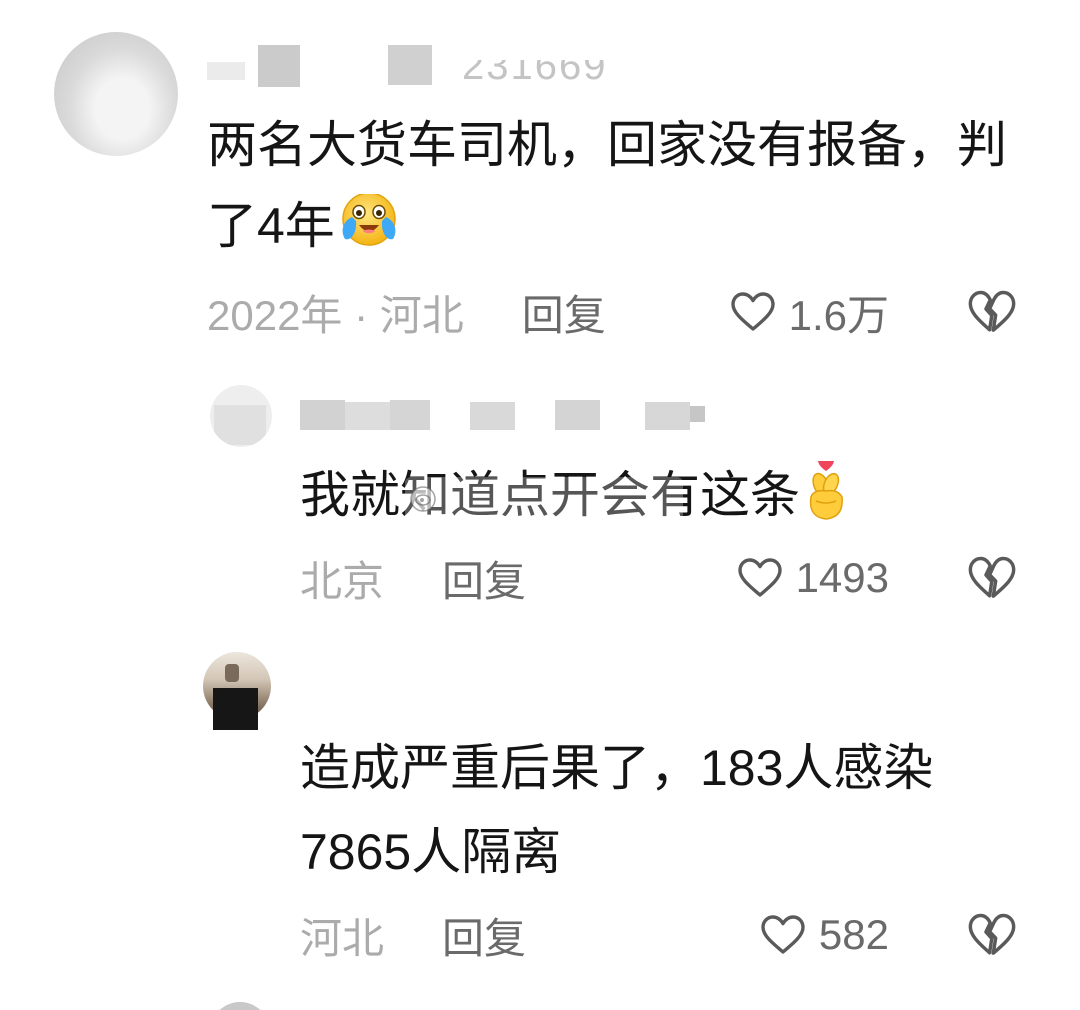 The height and width of the screenshot is (1010, 1080). Describe the element at coordinates (423, 499) in the screenshot. I see `weibo-logo-icon` at that location.